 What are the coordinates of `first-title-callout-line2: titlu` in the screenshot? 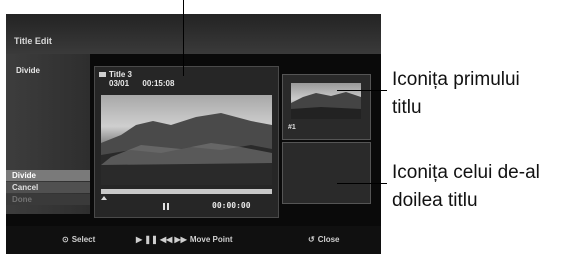 It's located at (407, 107).